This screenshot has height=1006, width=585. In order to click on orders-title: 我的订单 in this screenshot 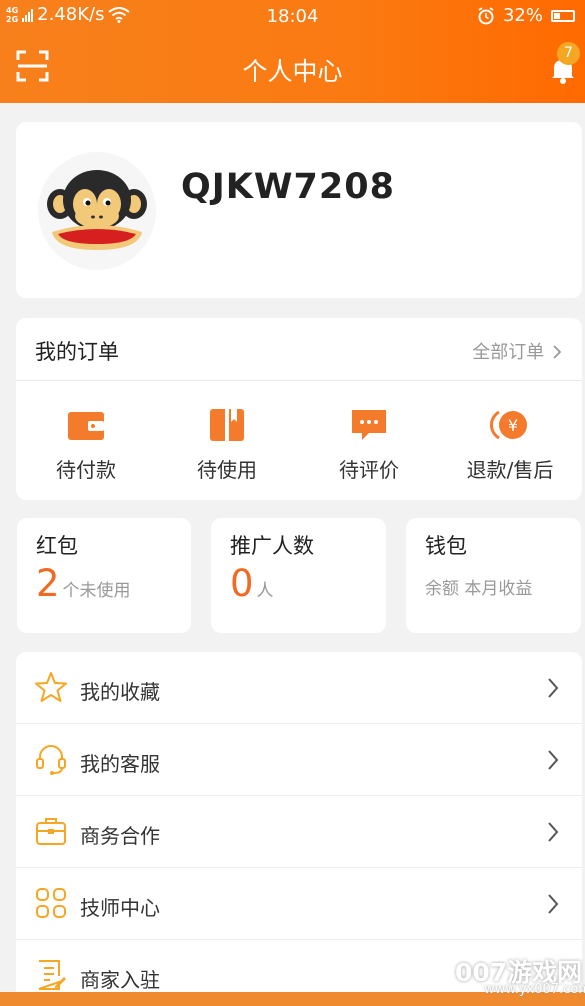, I will do `click(77, 352)`.